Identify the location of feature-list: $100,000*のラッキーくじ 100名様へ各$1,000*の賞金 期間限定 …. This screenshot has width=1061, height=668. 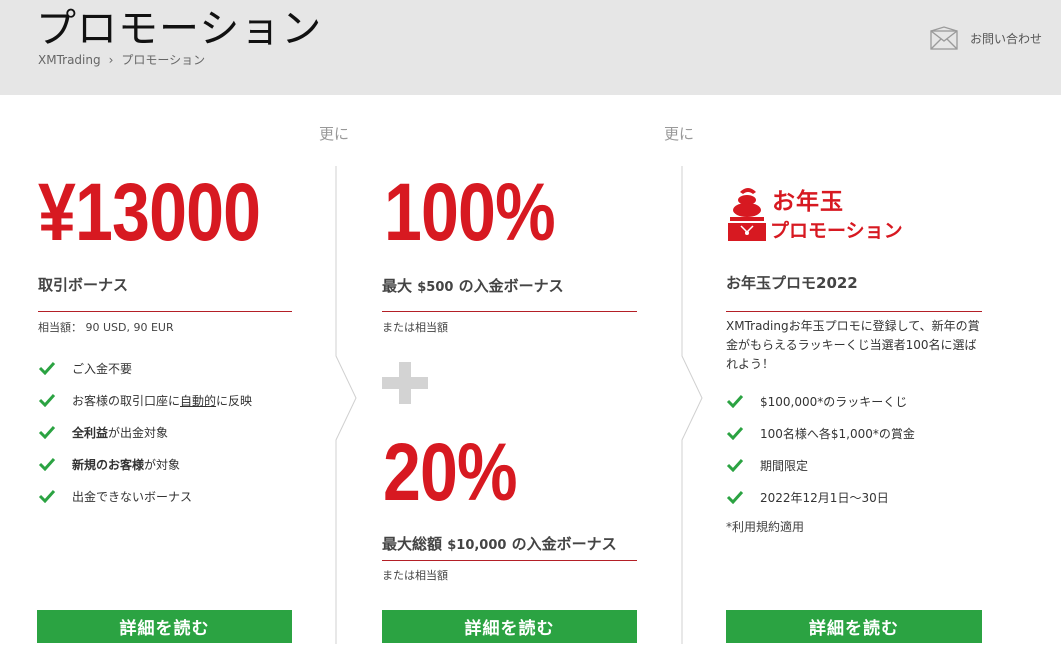
(820, 449).